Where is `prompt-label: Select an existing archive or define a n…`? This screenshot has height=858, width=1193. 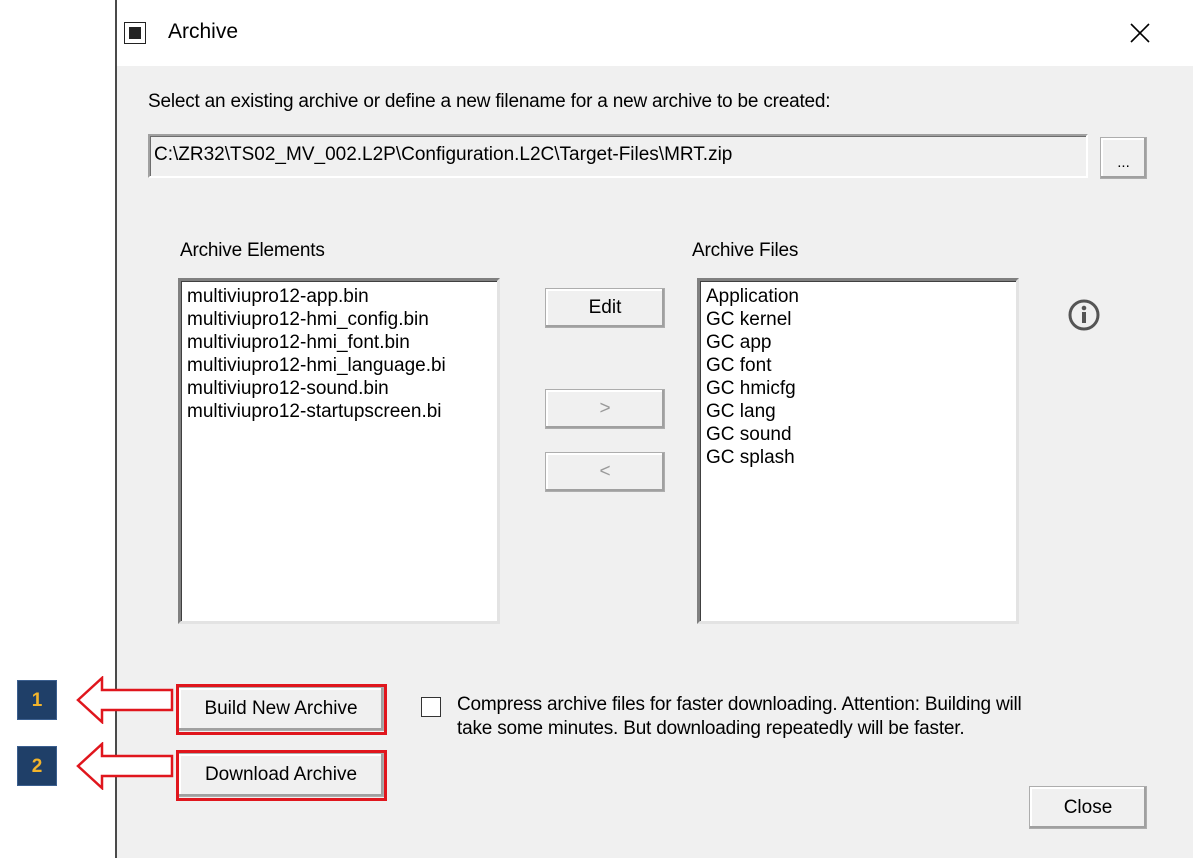 prompt-label: Select an existing archive or define a n… is located at coordinates (489, 101).